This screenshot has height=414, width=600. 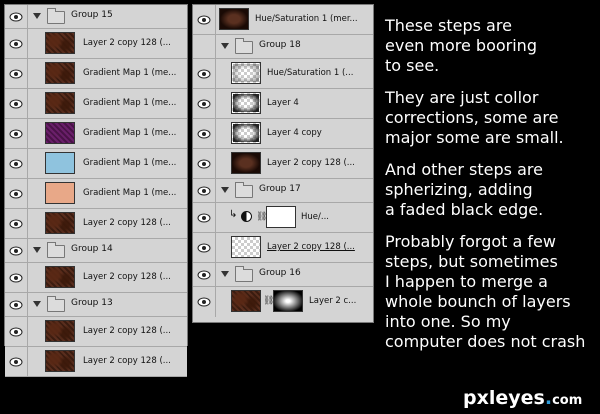 What do you see at coordinates (294, 133) in the screenshot?
I see `layer-name: Layer 4 copy` at bounding box center [294, 133].